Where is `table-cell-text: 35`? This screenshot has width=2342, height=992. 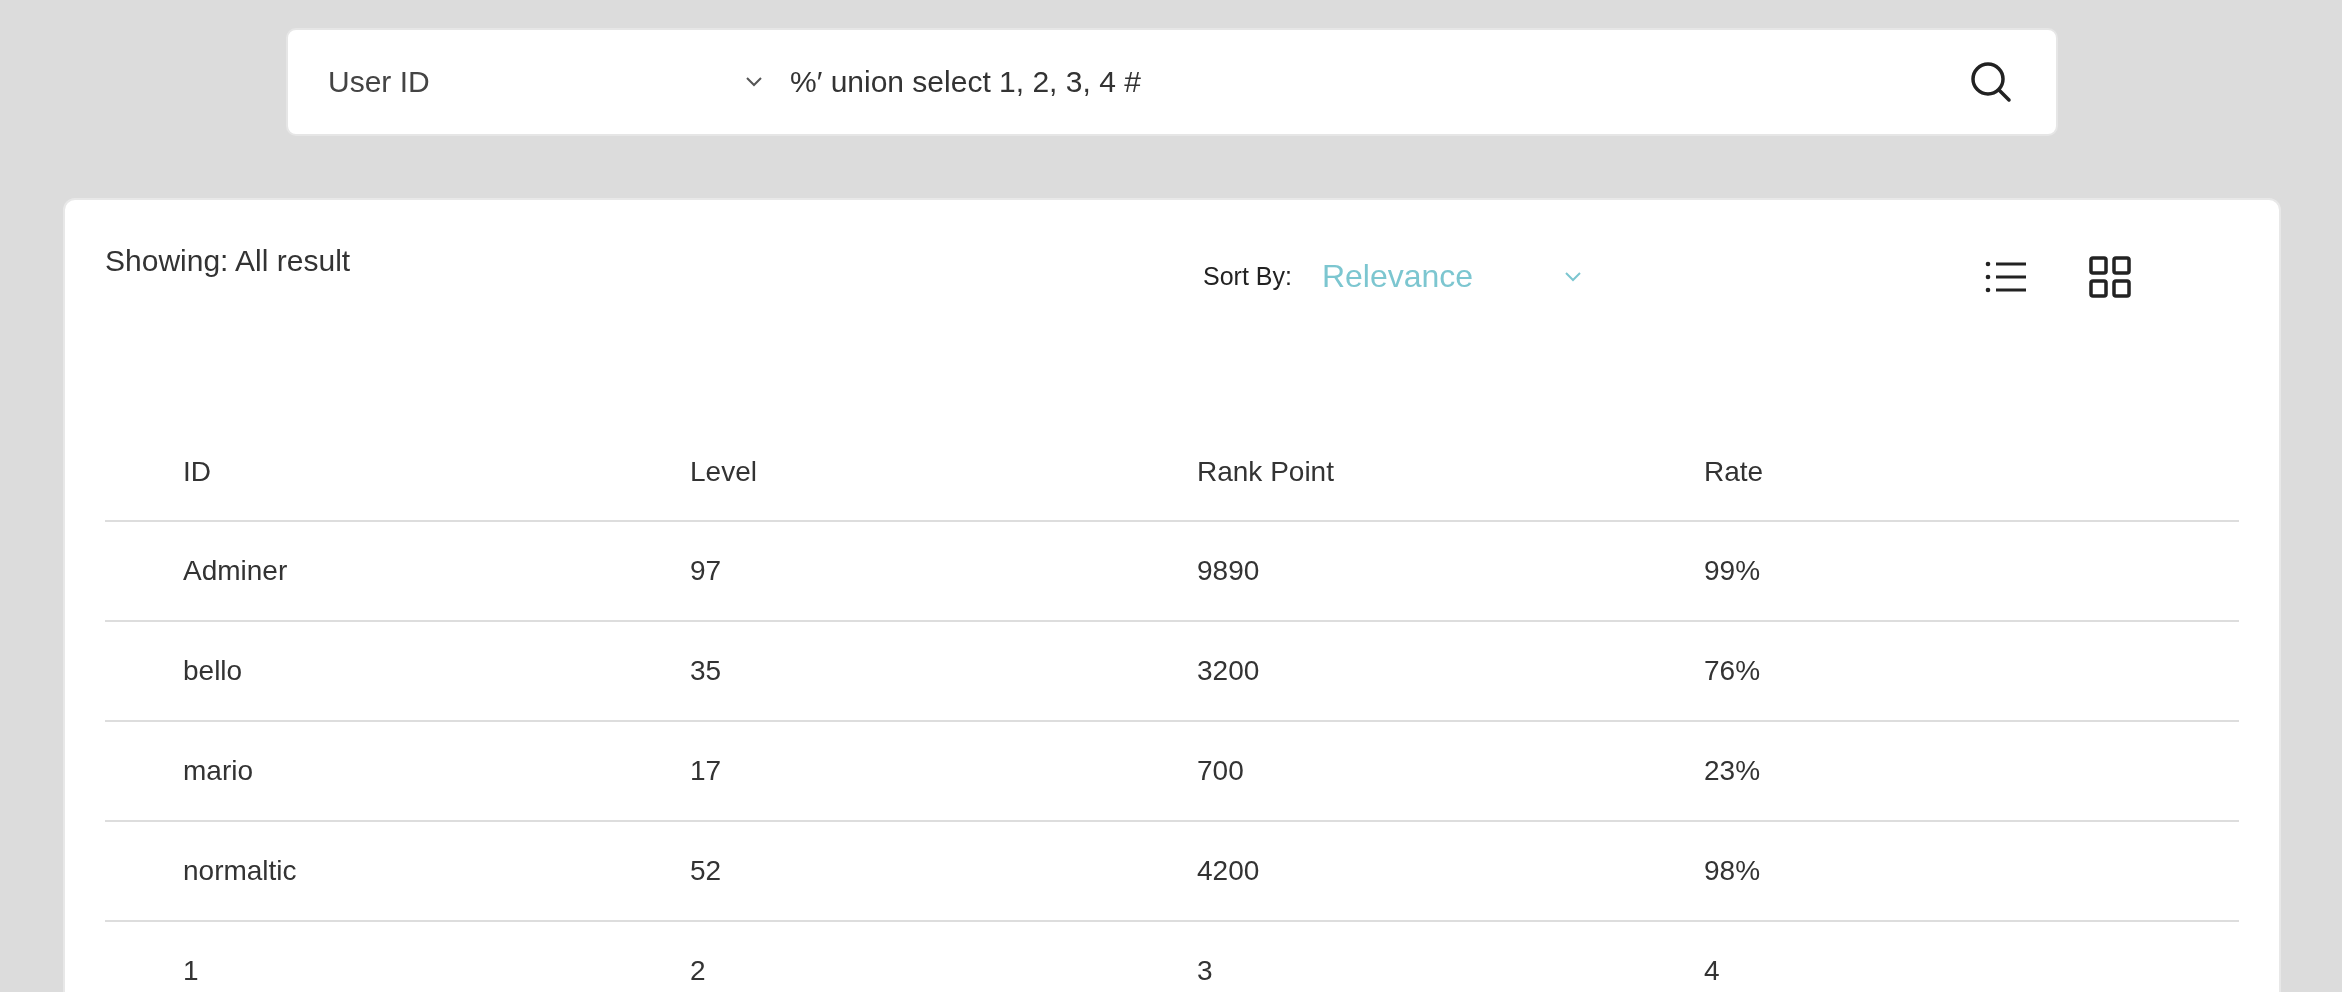 table-cell-text: 35 is located at coordinates (706, 671).